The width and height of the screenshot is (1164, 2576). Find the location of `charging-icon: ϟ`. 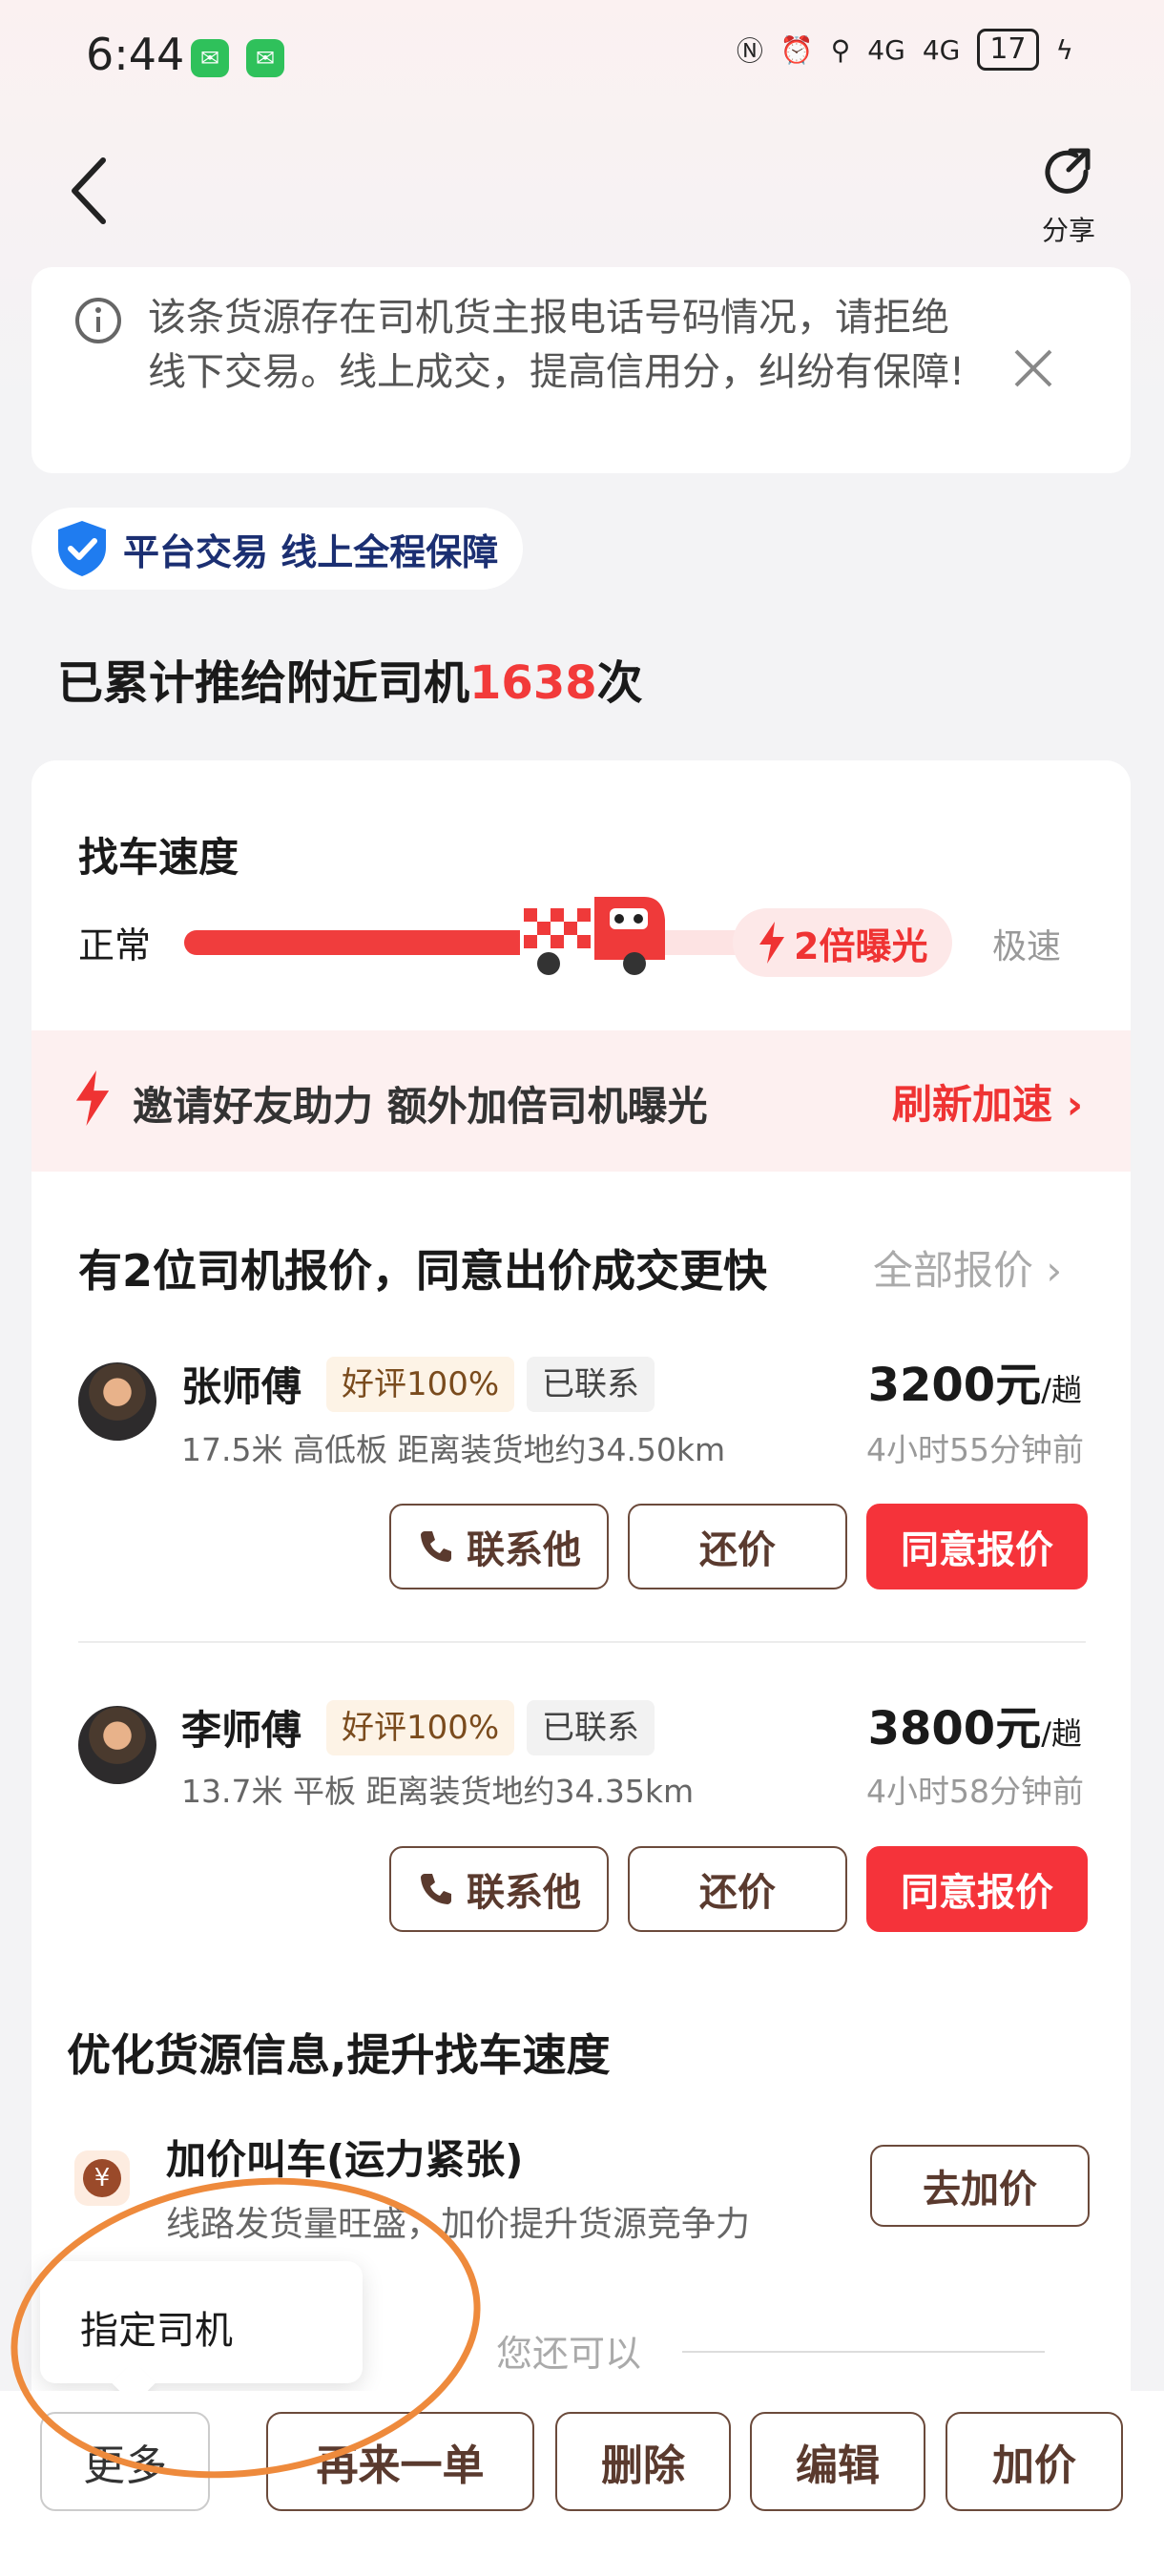

charging-icon: ϟ is located at coordinates (1064, 49).